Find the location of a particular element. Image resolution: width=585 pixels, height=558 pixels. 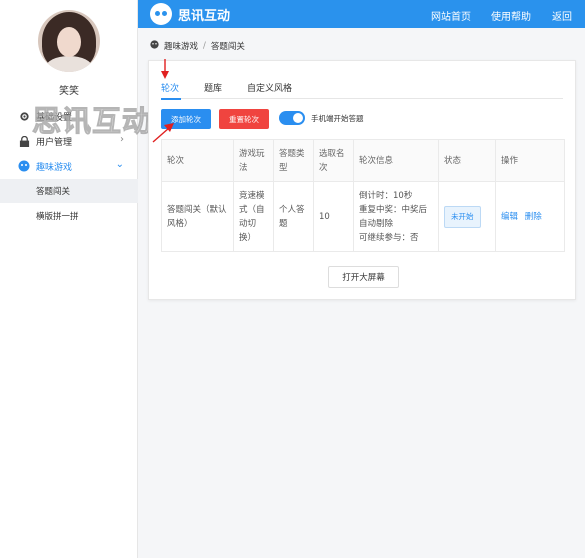

sidebar-item-label: 趣味游戏 is located at coordinates (54, 167).